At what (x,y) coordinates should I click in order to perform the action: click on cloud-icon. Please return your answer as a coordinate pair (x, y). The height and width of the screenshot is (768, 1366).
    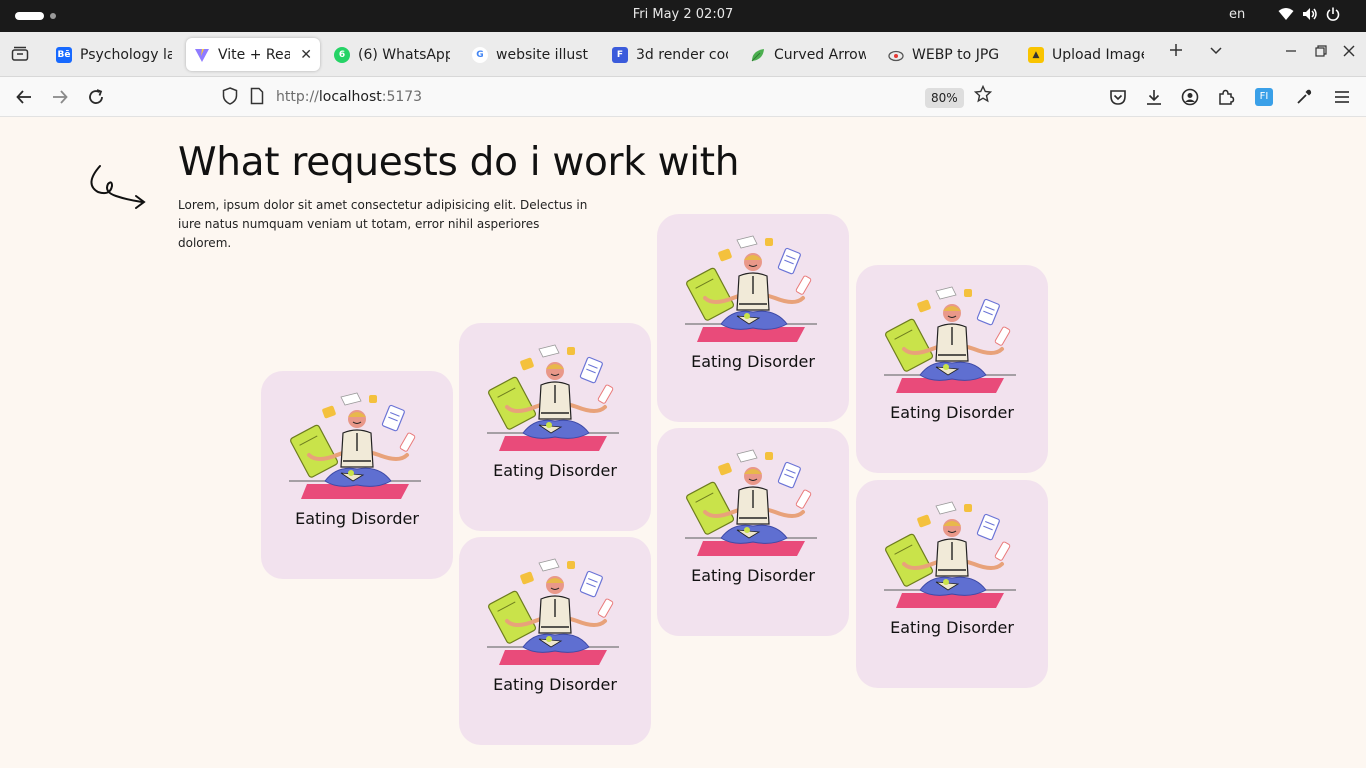
    Looking at the image, I should click on (896, 55).